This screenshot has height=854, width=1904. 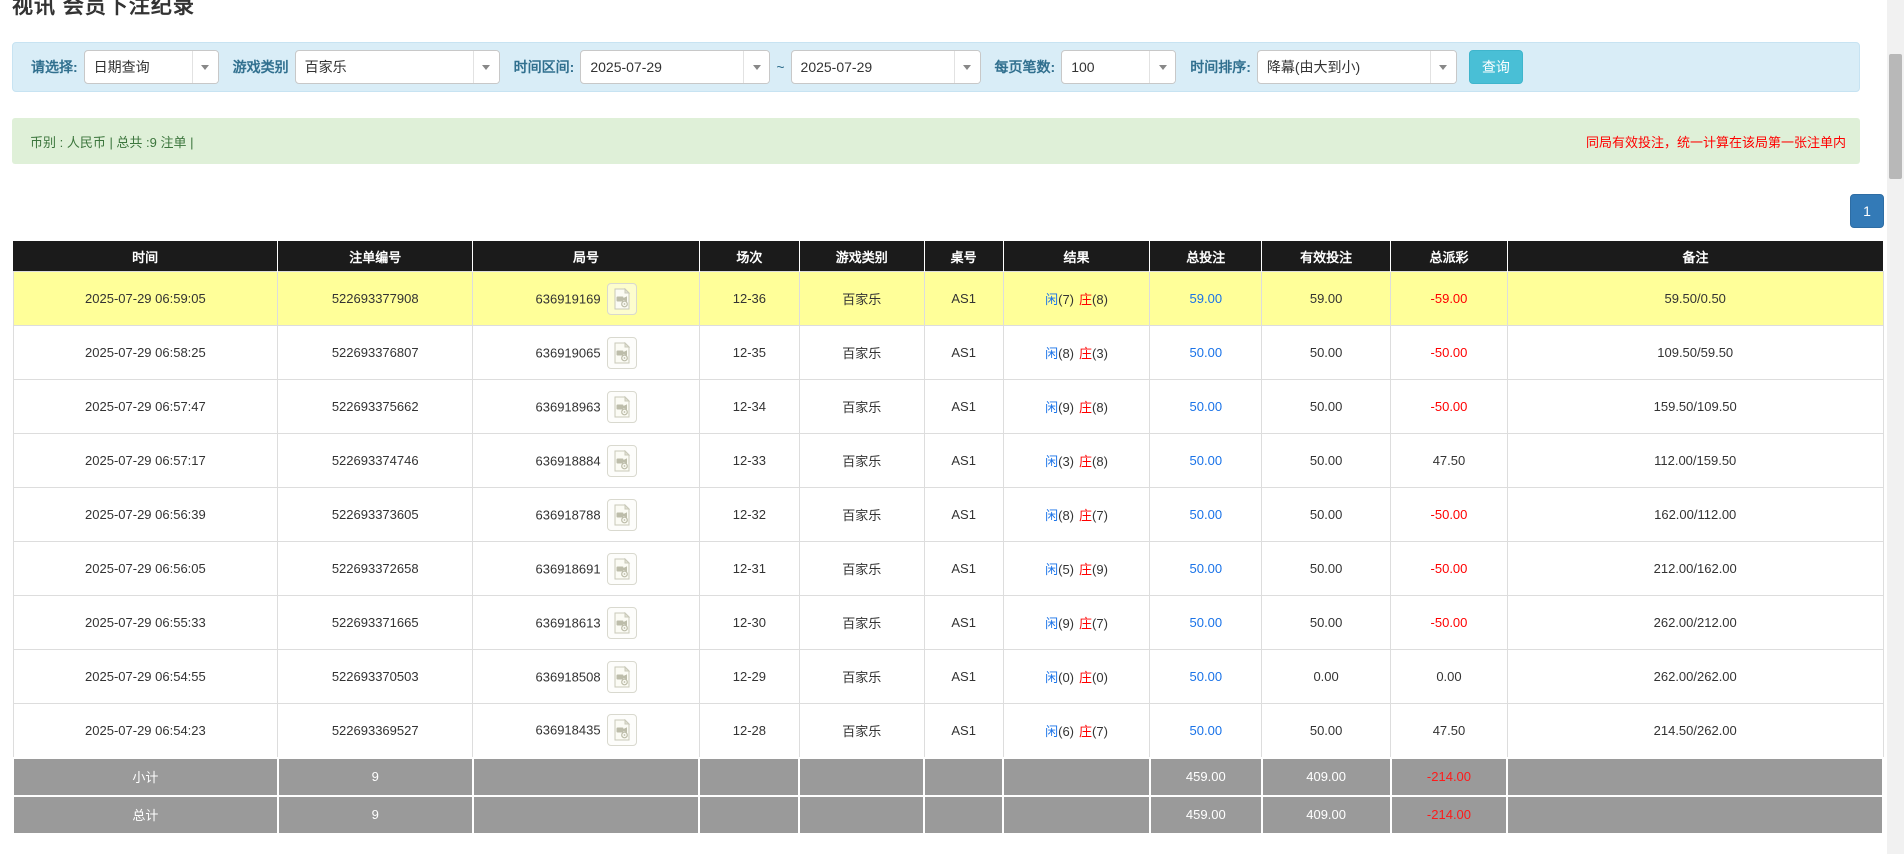 What do you see at coordinates (375, 814) in the screenshot?
I see `total-count: 9` at bounding box center [375, 814].